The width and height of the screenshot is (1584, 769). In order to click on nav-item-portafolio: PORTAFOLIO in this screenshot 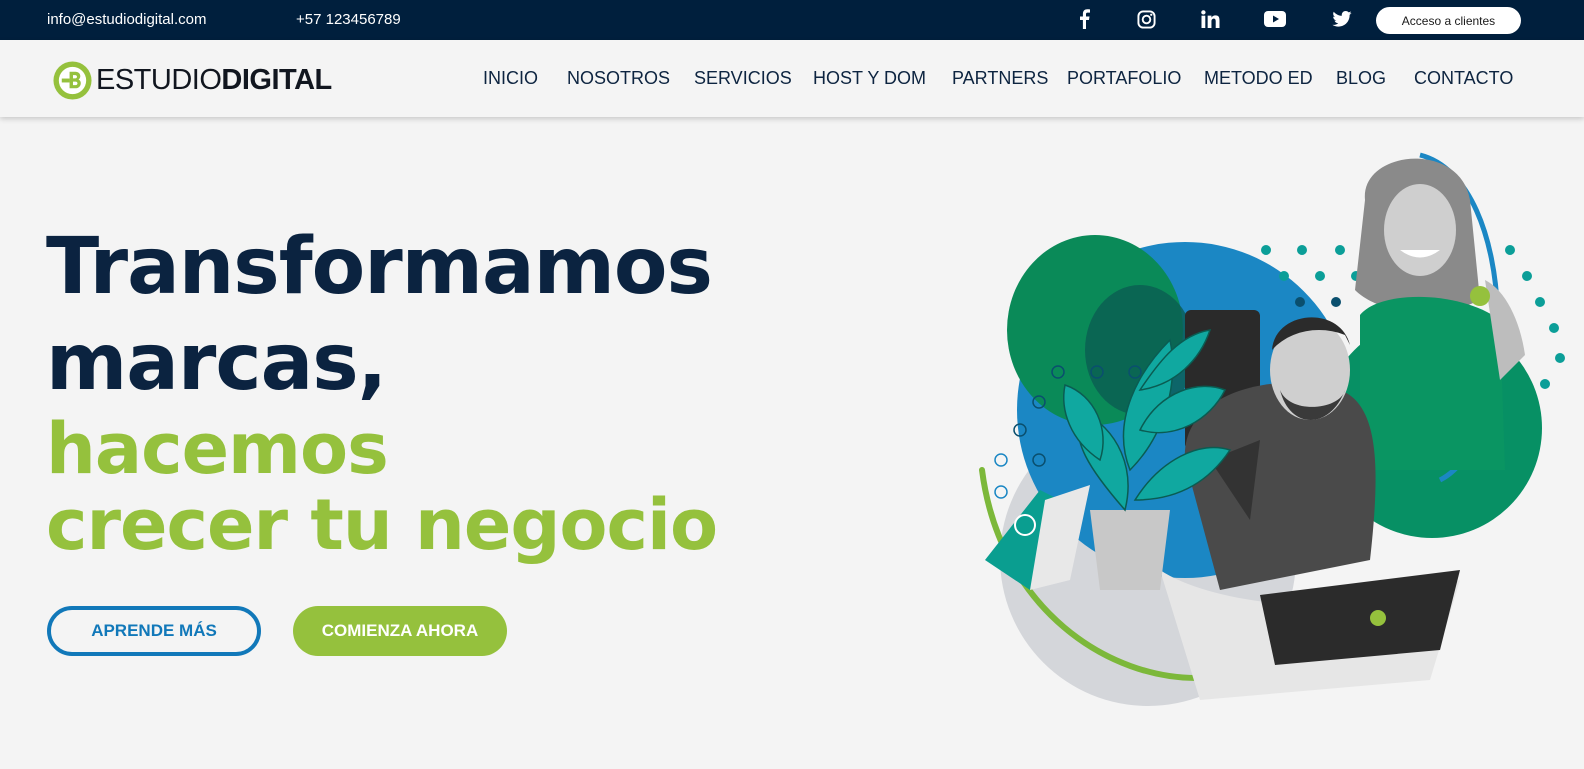, I will do `click(1124, 78)`.